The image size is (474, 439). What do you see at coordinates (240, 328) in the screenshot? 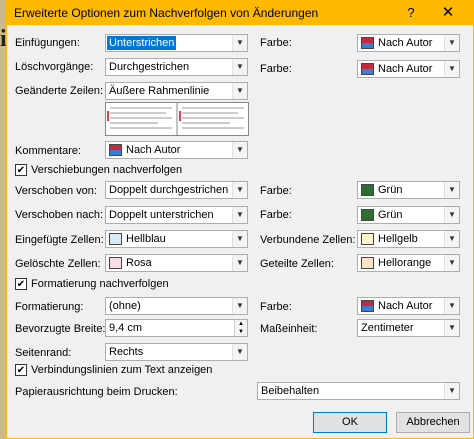
I see `width-spin-buttons: ▲ ▼` at bounding box center [240, 328].